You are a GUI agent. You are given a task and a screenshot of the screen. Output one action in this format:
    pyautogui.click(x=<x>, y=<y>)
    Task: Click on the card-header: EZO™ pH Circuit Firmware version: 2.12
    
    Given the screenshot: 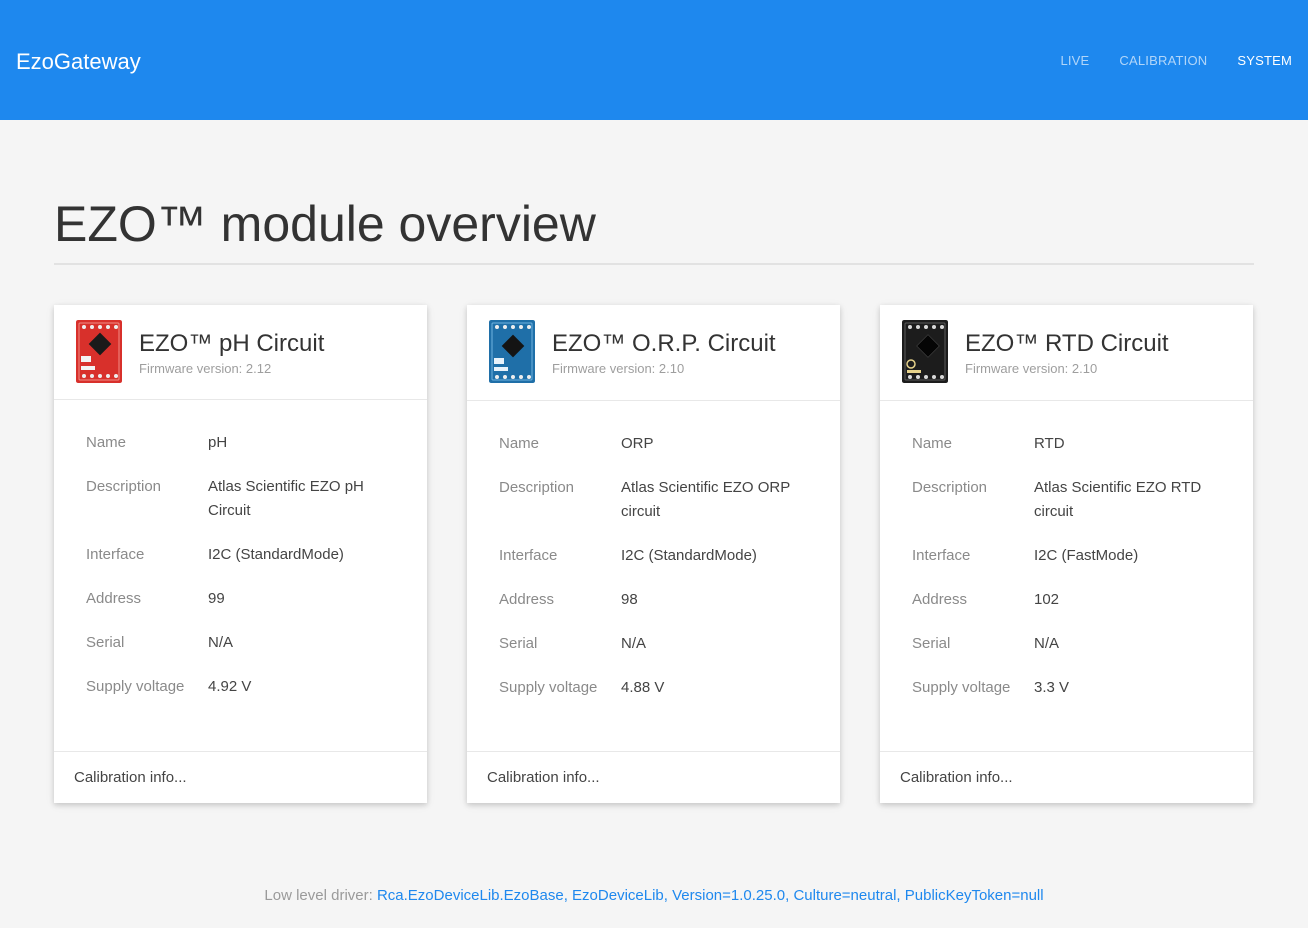 What is the action you would take?
    pyautogui.click(x=240, y=352)
    